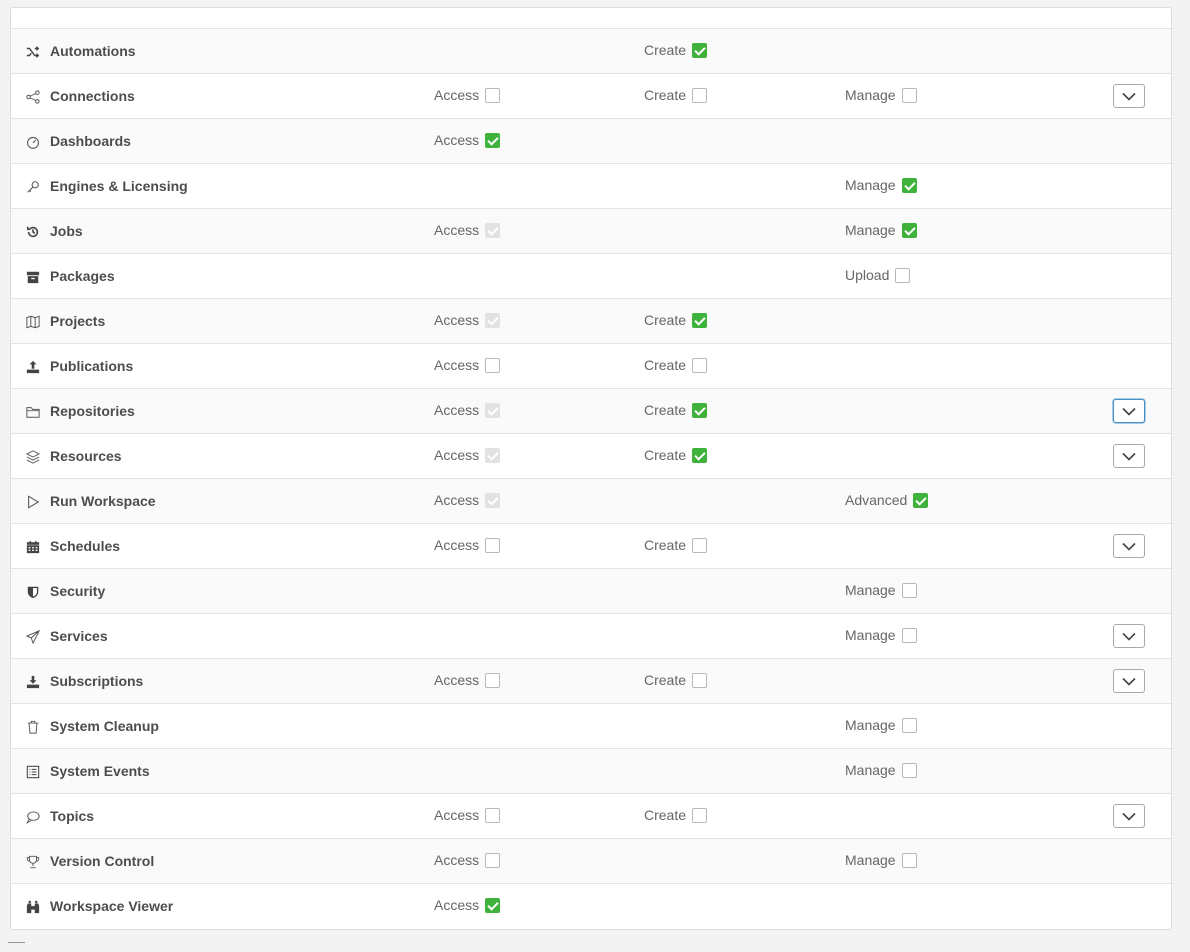  What do you see at coordinates (700, 50) in the screenshot?
I see `automations-create-checkbox` at bounding box center [700, 50].